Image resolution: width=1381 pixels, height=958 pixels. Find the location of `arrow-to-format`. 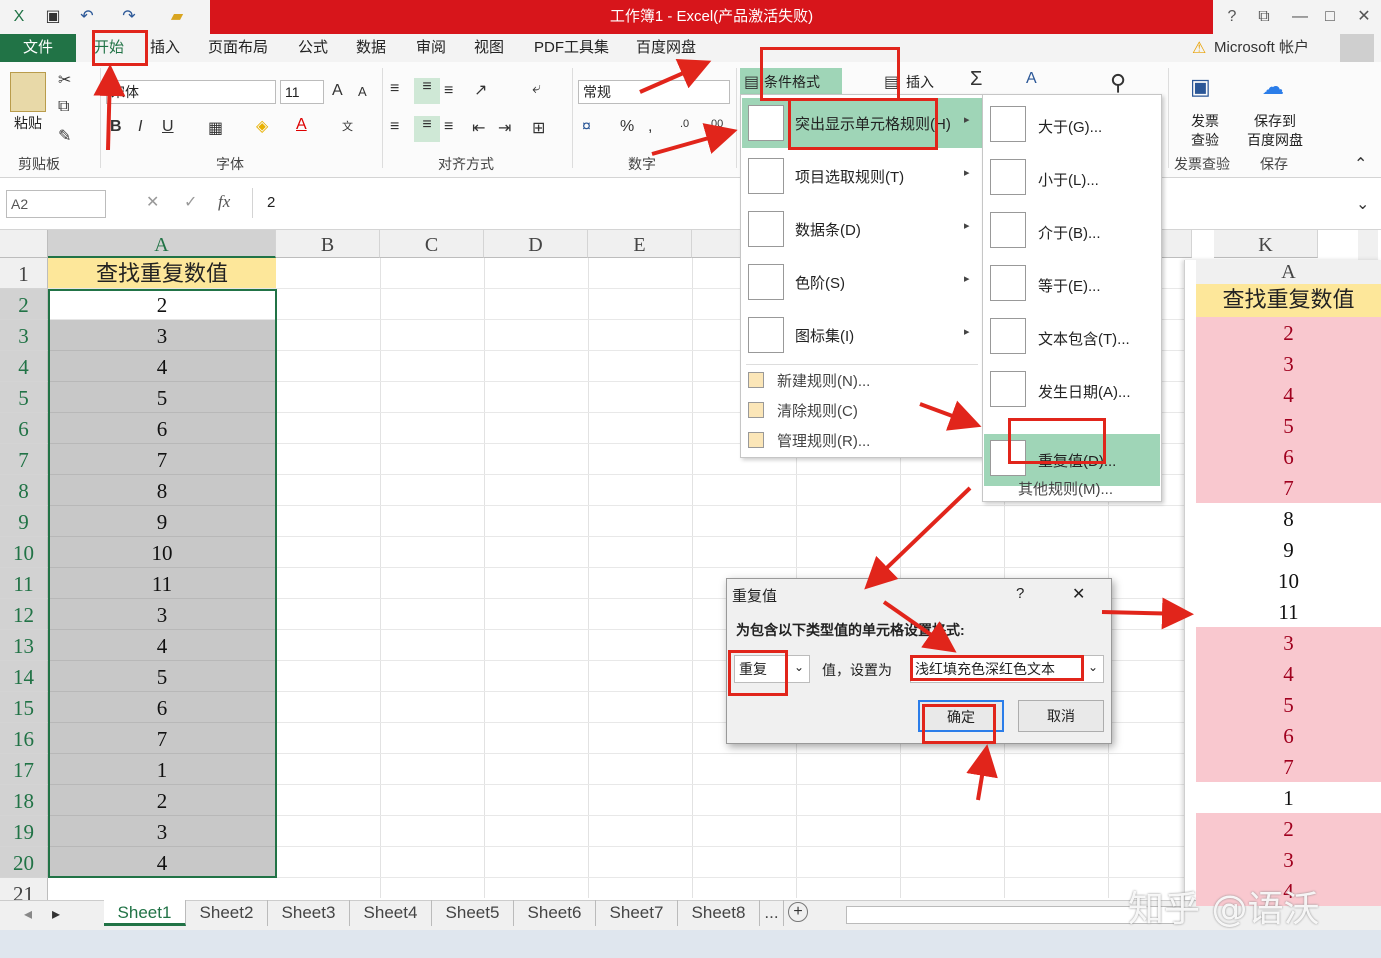

arrow-to-format is located at coordinates (919, 626).